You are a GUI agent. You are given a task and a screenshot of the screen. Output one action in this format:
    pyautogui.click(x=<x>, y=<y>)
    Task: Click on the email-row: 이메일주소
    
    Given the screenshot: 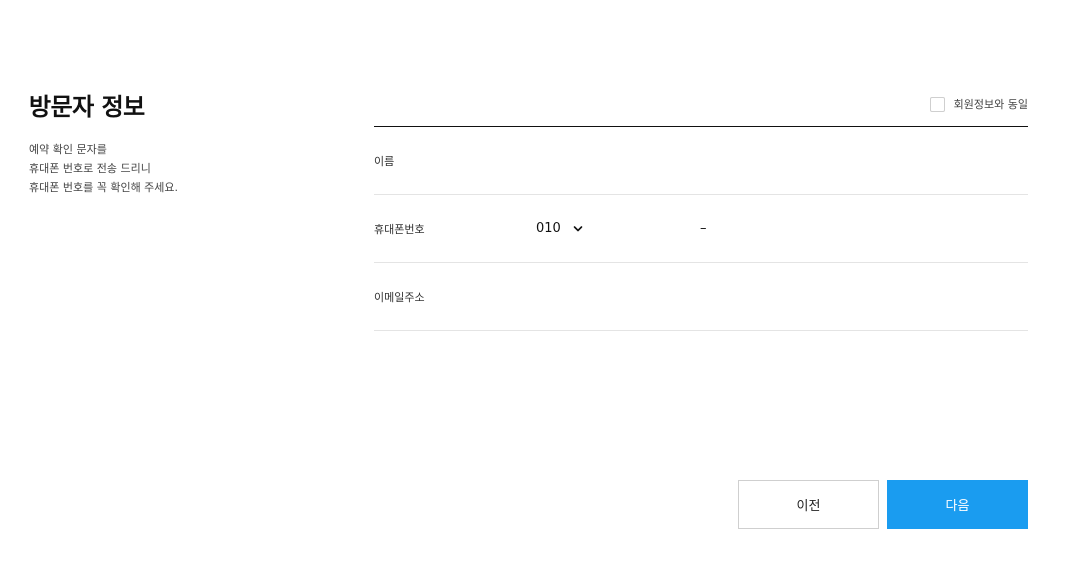 What is the action you would take?
    pyautogui.click(x=701, y=297)
    